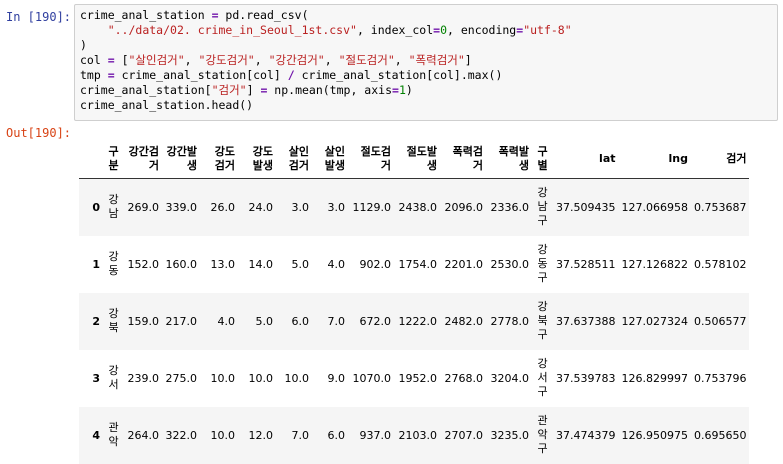 The width and height of the screenshot is (783, 464). Describe the element at coordinates (181, 207) in the screenshot. I see `table-cell: 339.0` at that location.